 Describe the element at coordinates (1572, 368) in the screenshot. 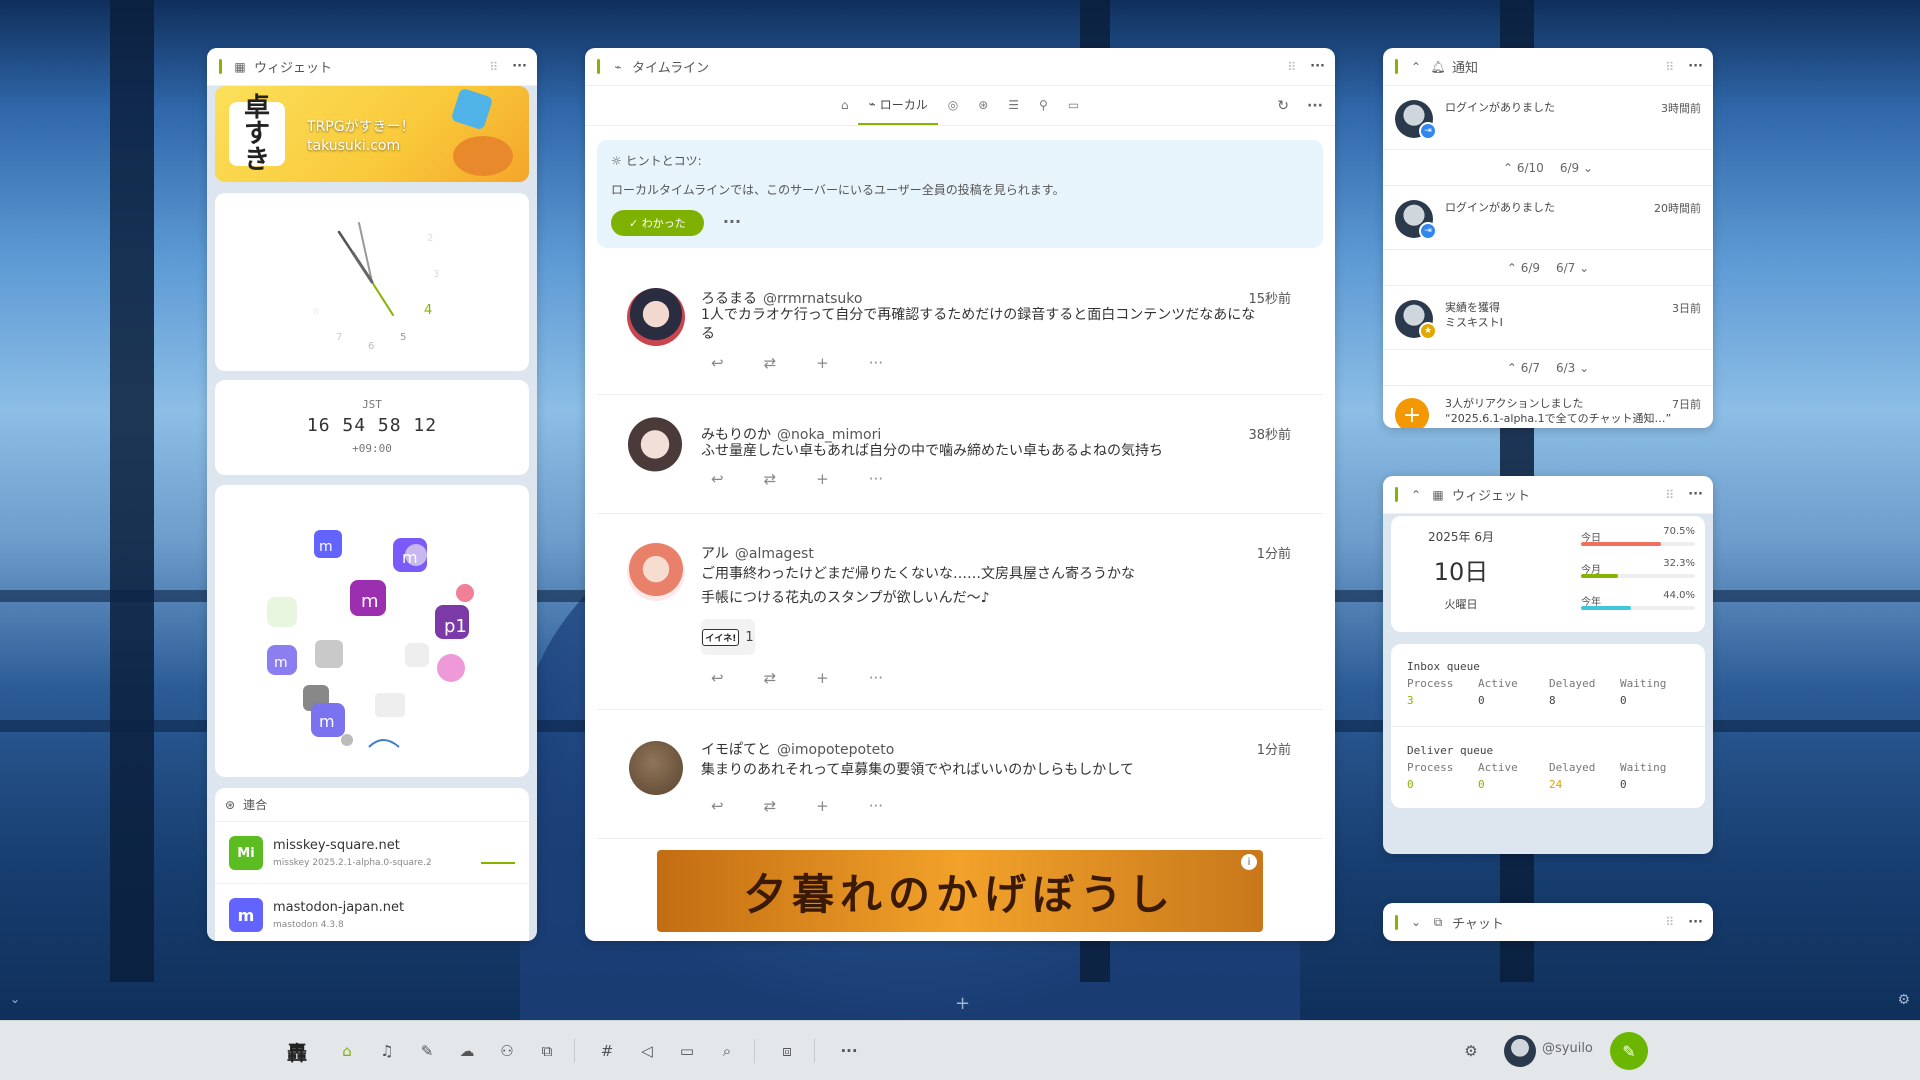

I see `date-next: 6/3 ⌄` at that location.